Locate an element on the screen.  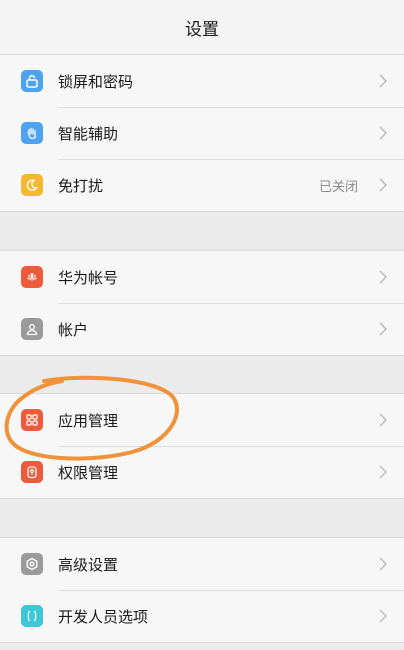
apps-grid-icon is located at coordinates (32, 420).